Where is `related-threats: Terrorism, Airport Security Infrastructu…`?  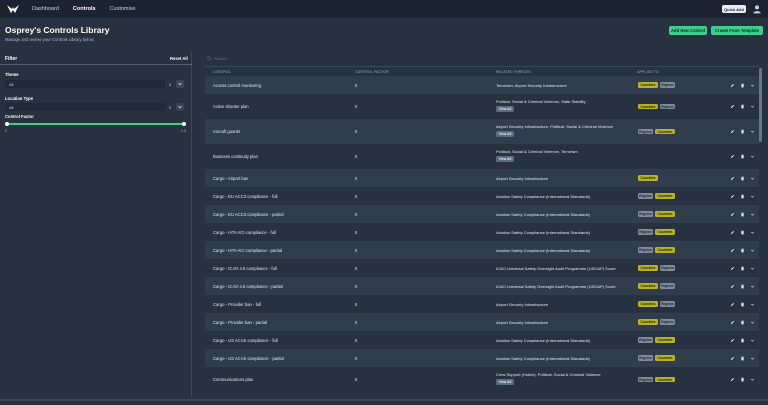
related-threats: Terrorism, Airport Security Infrastructu… is located at coordinates (531, 85).